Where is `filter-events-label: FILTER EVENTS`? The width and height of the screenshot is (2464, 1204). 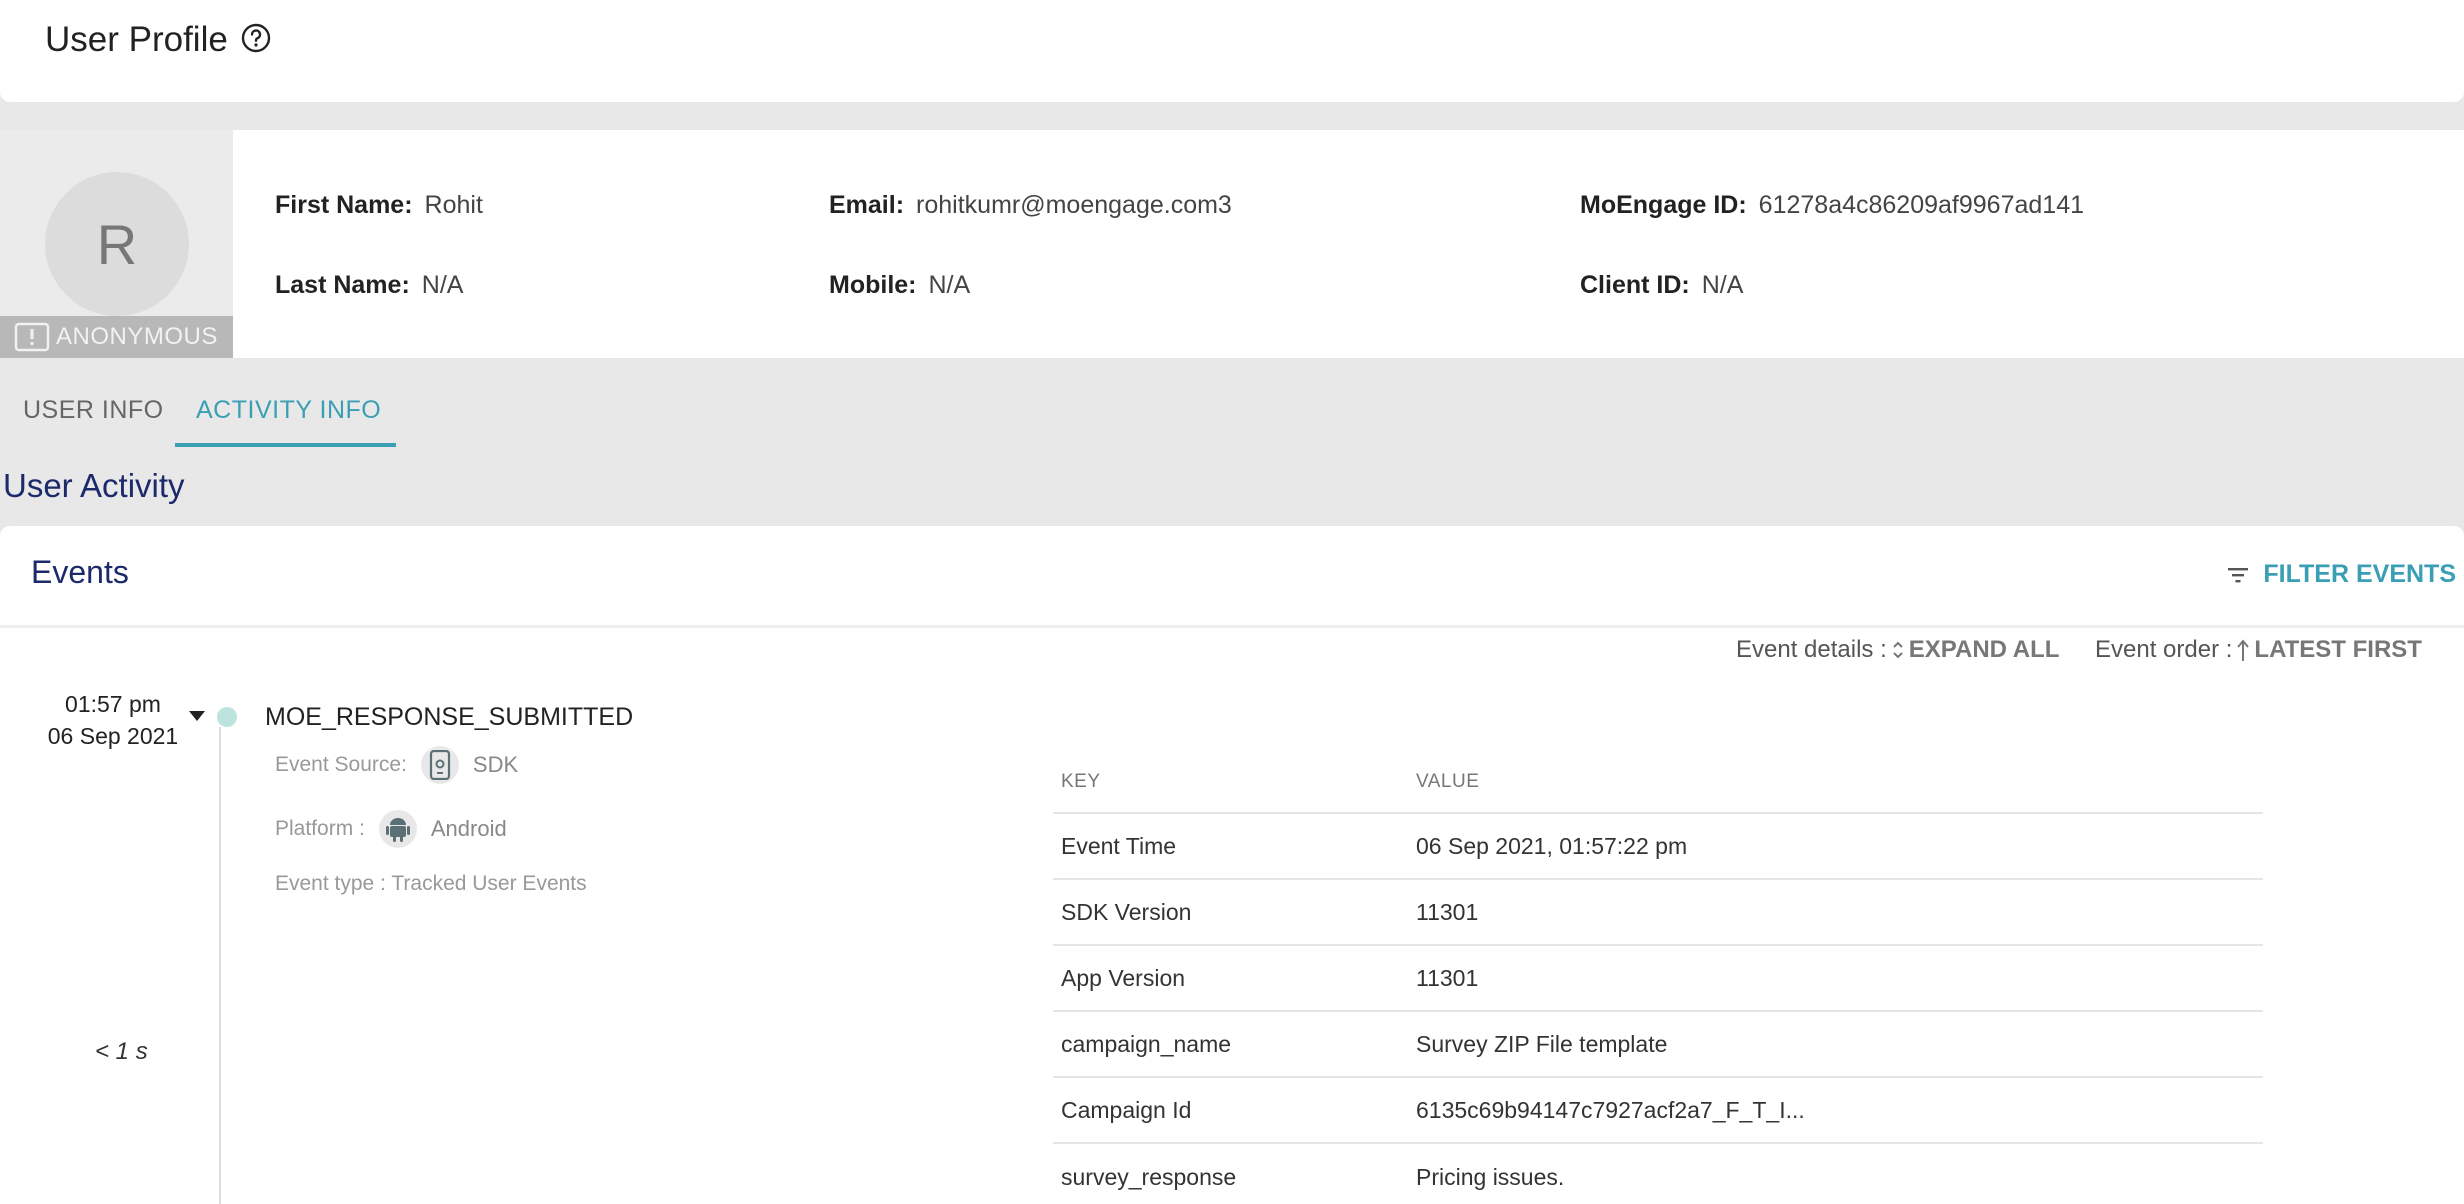
filter-events-label: FILTER EVENTS is located at coordinates (2359, 574).